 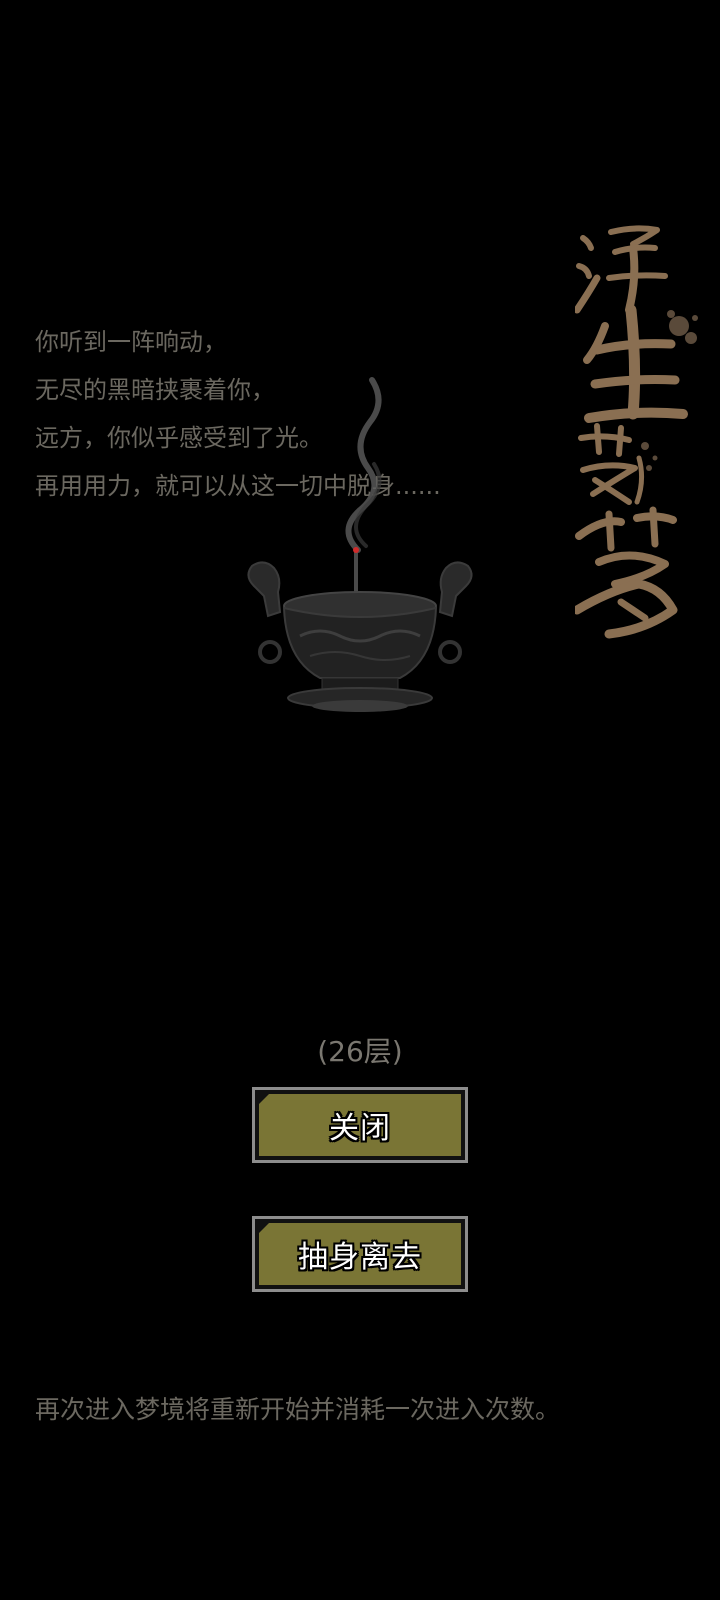 I want to click on close-button-label: 关闭, so click(x=360, y=1128).